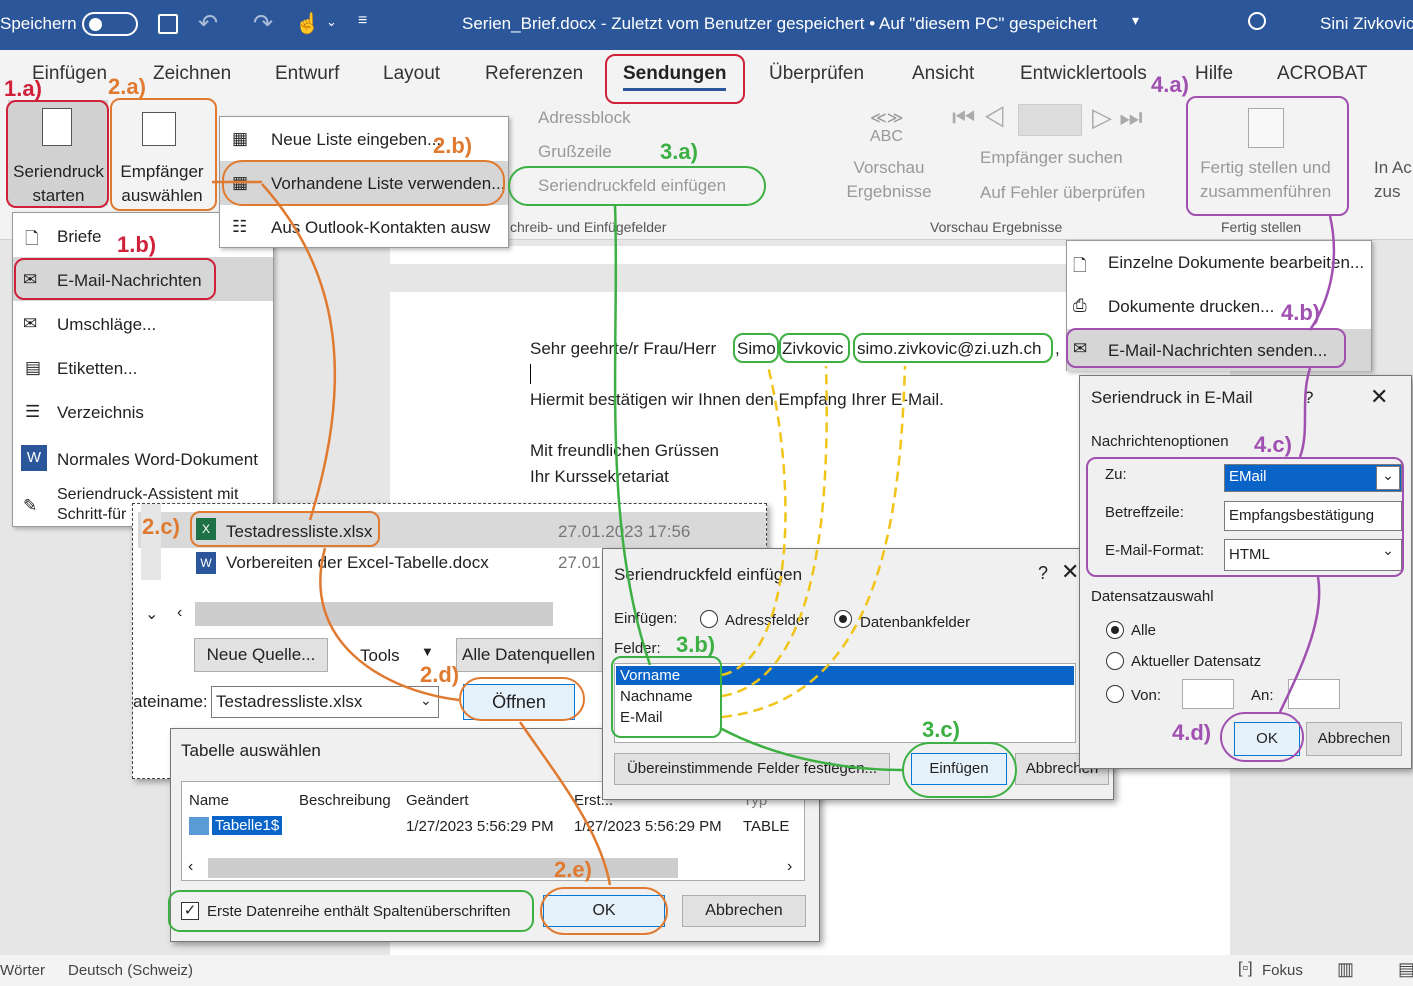  Describe the element at coordinates (100, 413) in the screenshot. I see `menu-item-verzeichnis: Verzeichnis` at that location.